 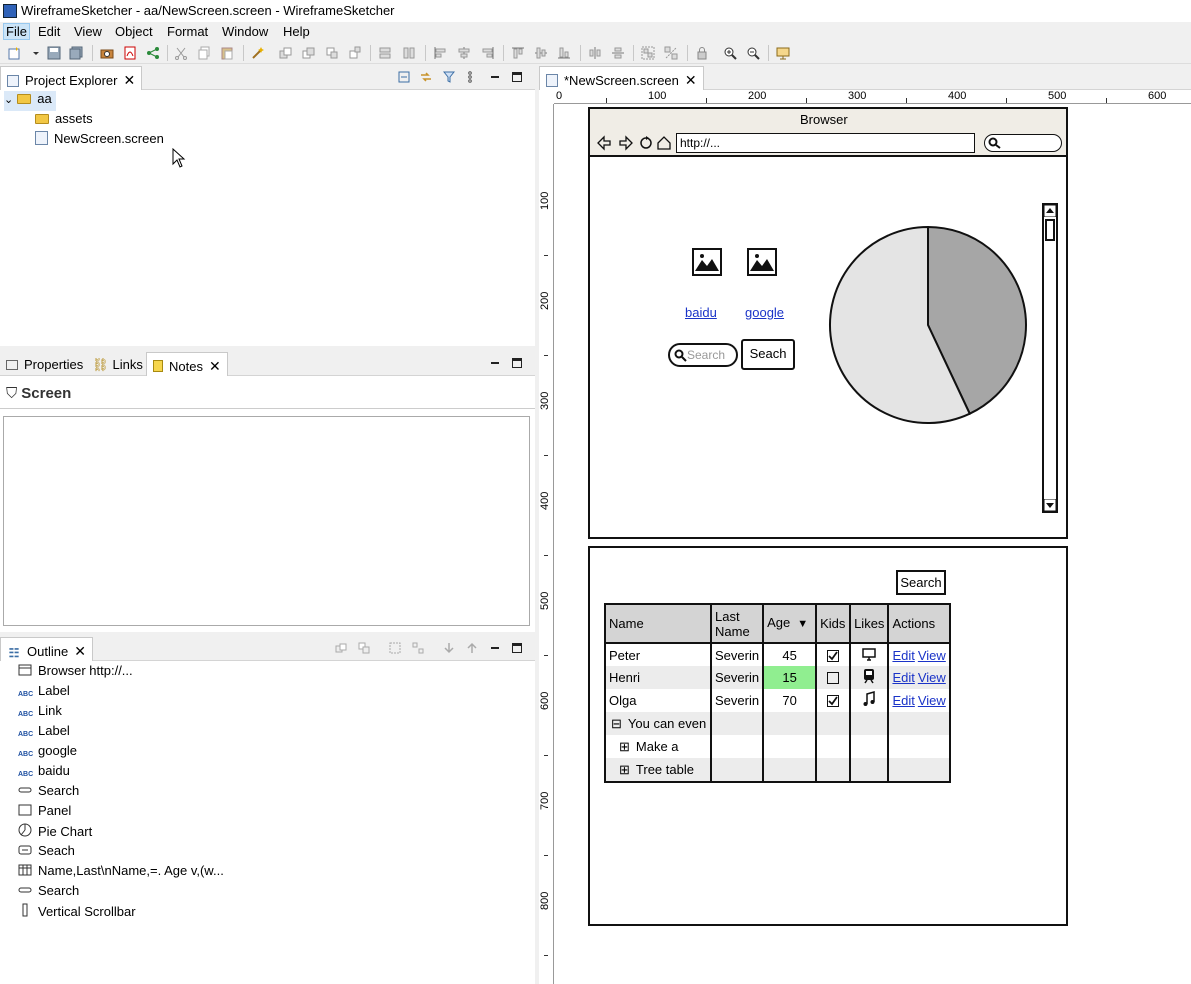 What do you see at coordinates (227, 53) in the screenshot?
I see `paste-icon` at bounding box center [227, 53].